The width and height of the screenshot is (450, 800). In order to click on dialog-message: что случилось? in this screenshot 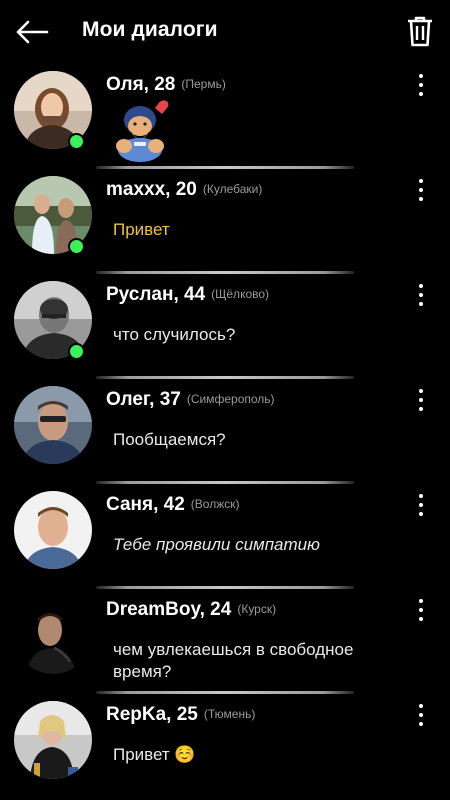, I will do `click(174, 334)`.